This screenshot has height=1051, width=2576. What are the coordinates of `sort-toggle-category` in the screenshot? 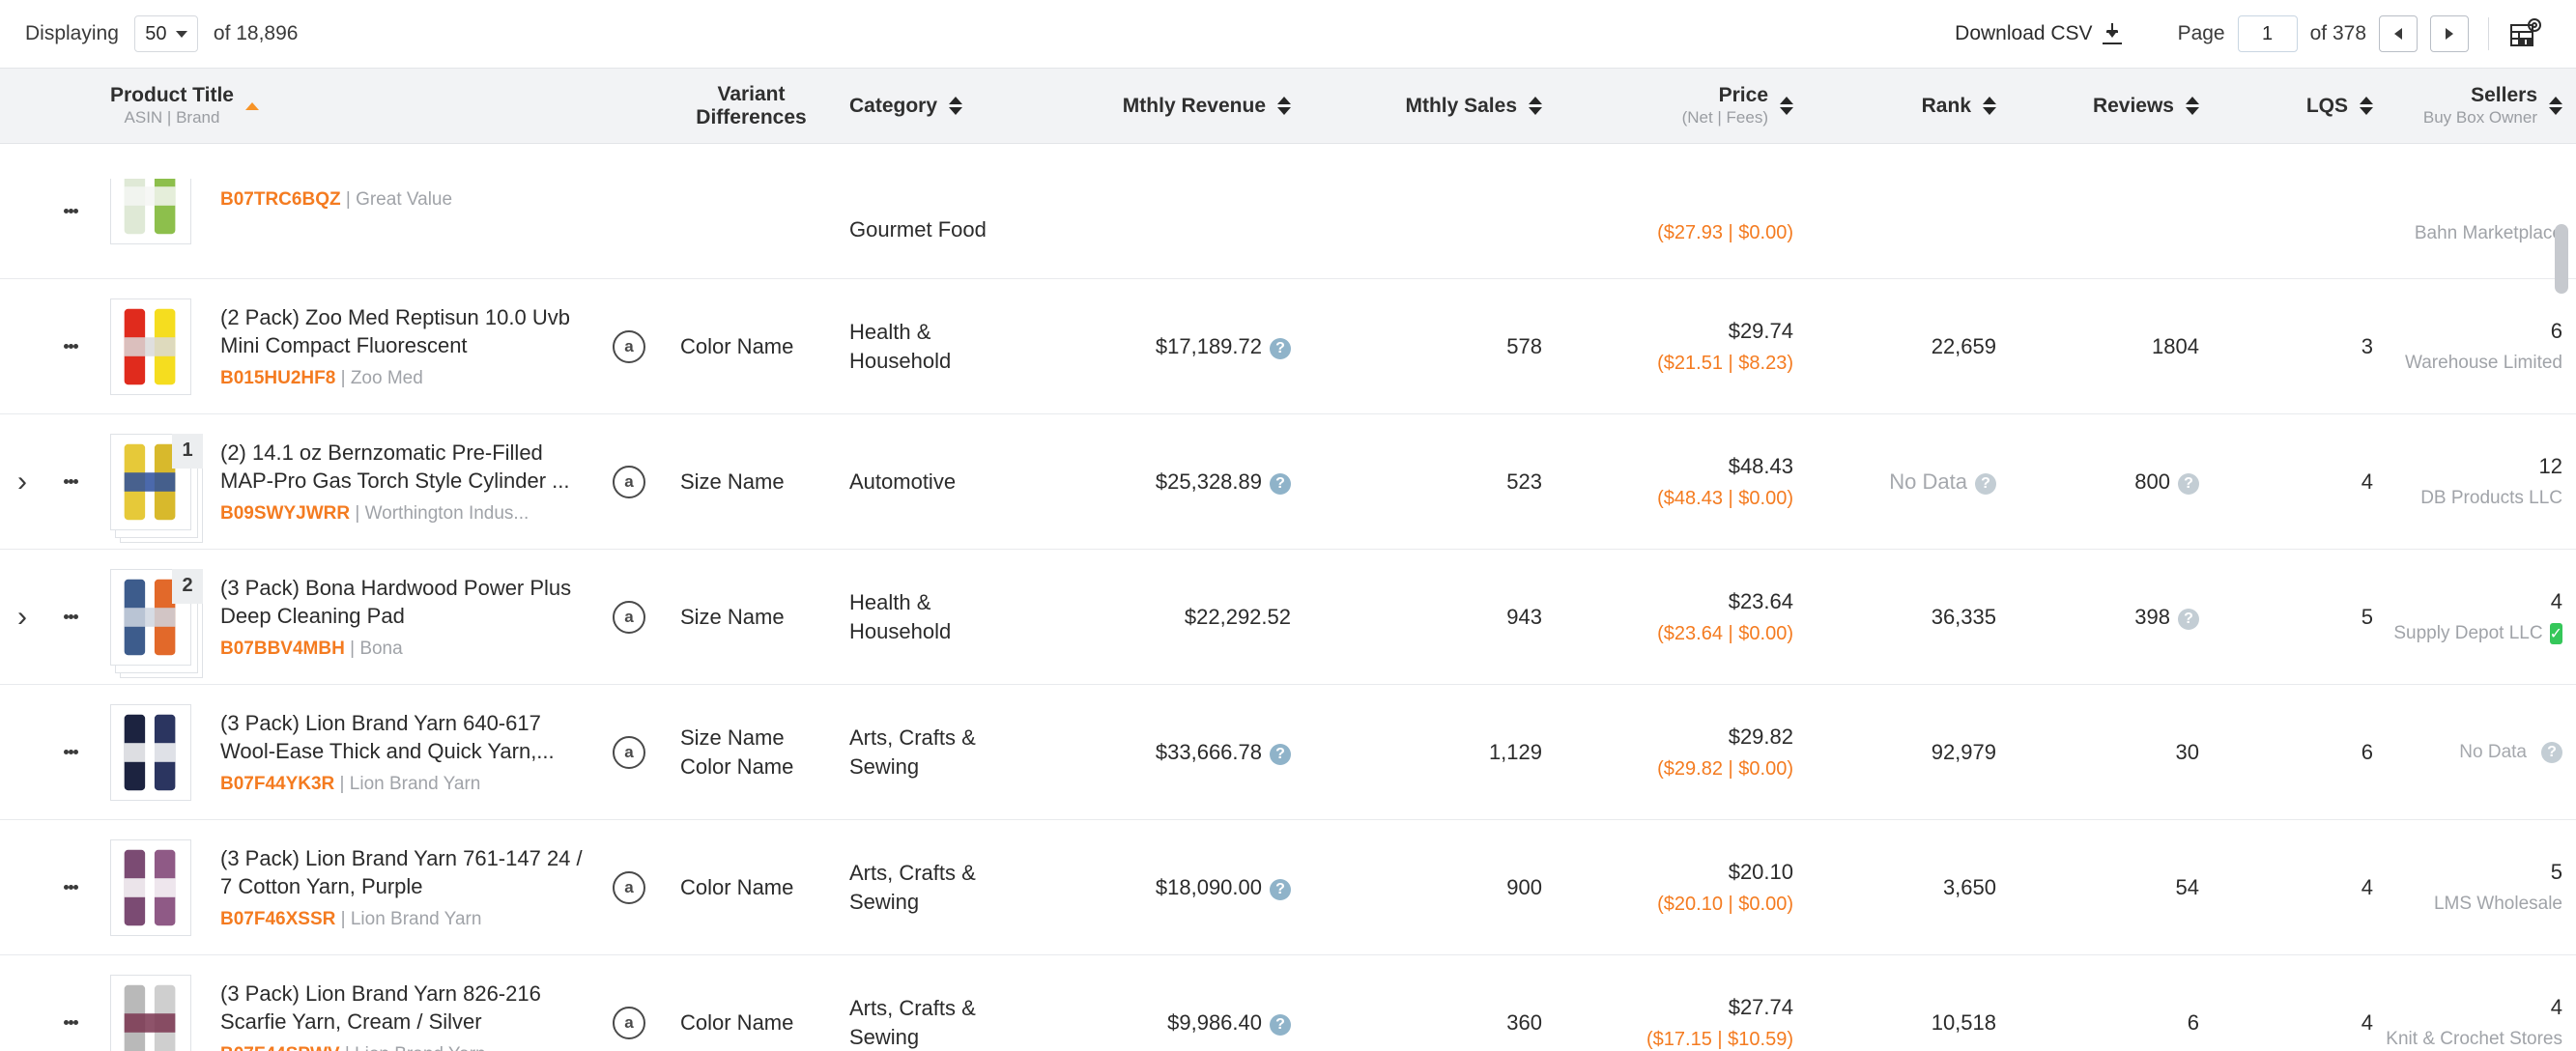 It's located at (956, 106).